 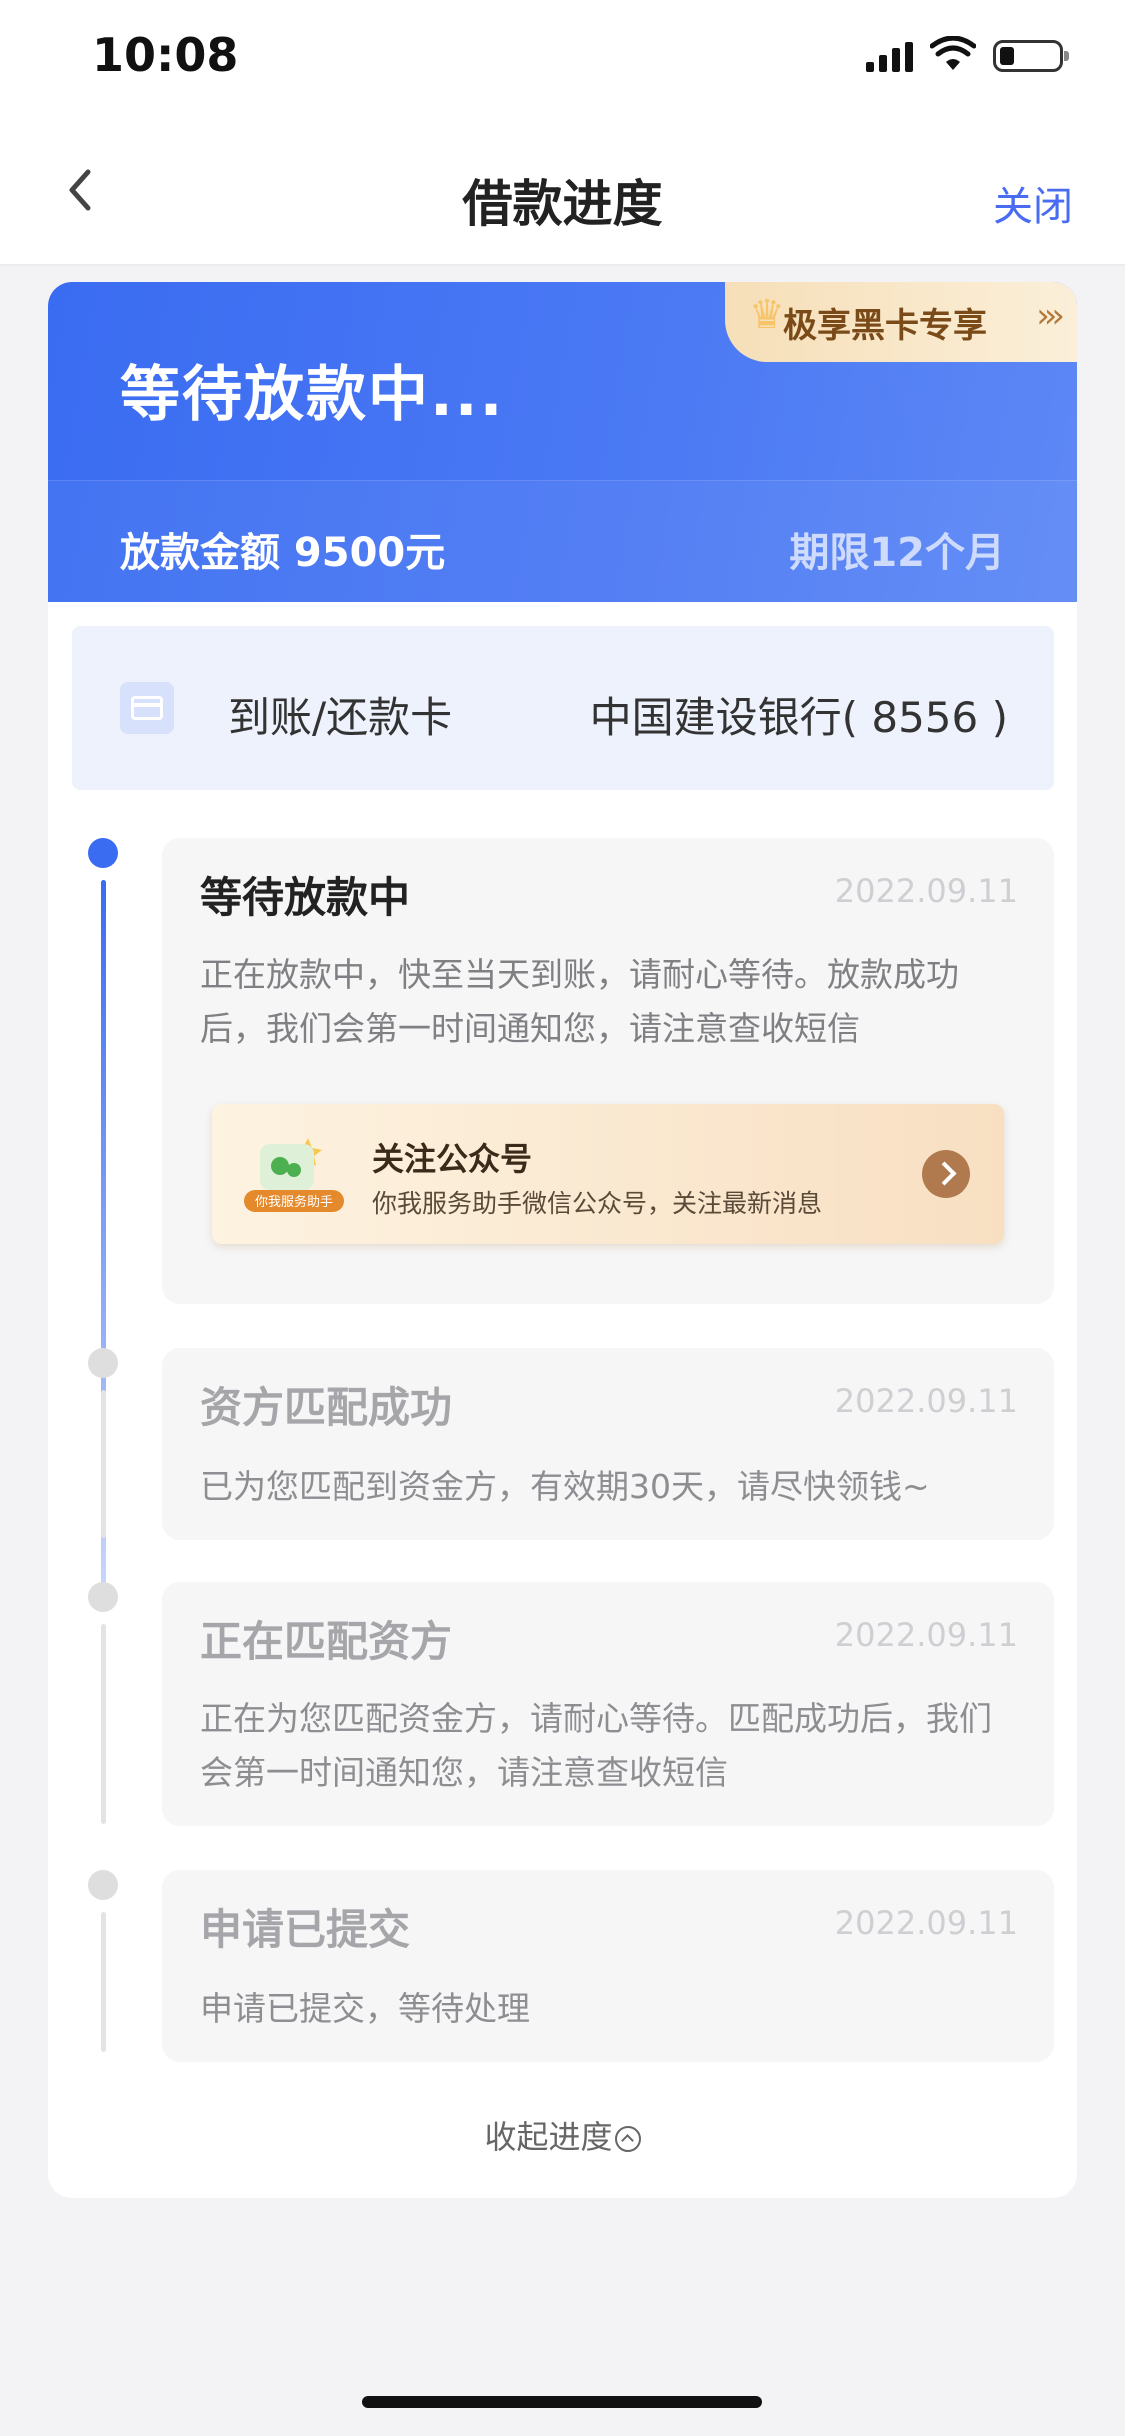 I want to click on step-title: 资方匹配成功, so click(x=326, y=1407).